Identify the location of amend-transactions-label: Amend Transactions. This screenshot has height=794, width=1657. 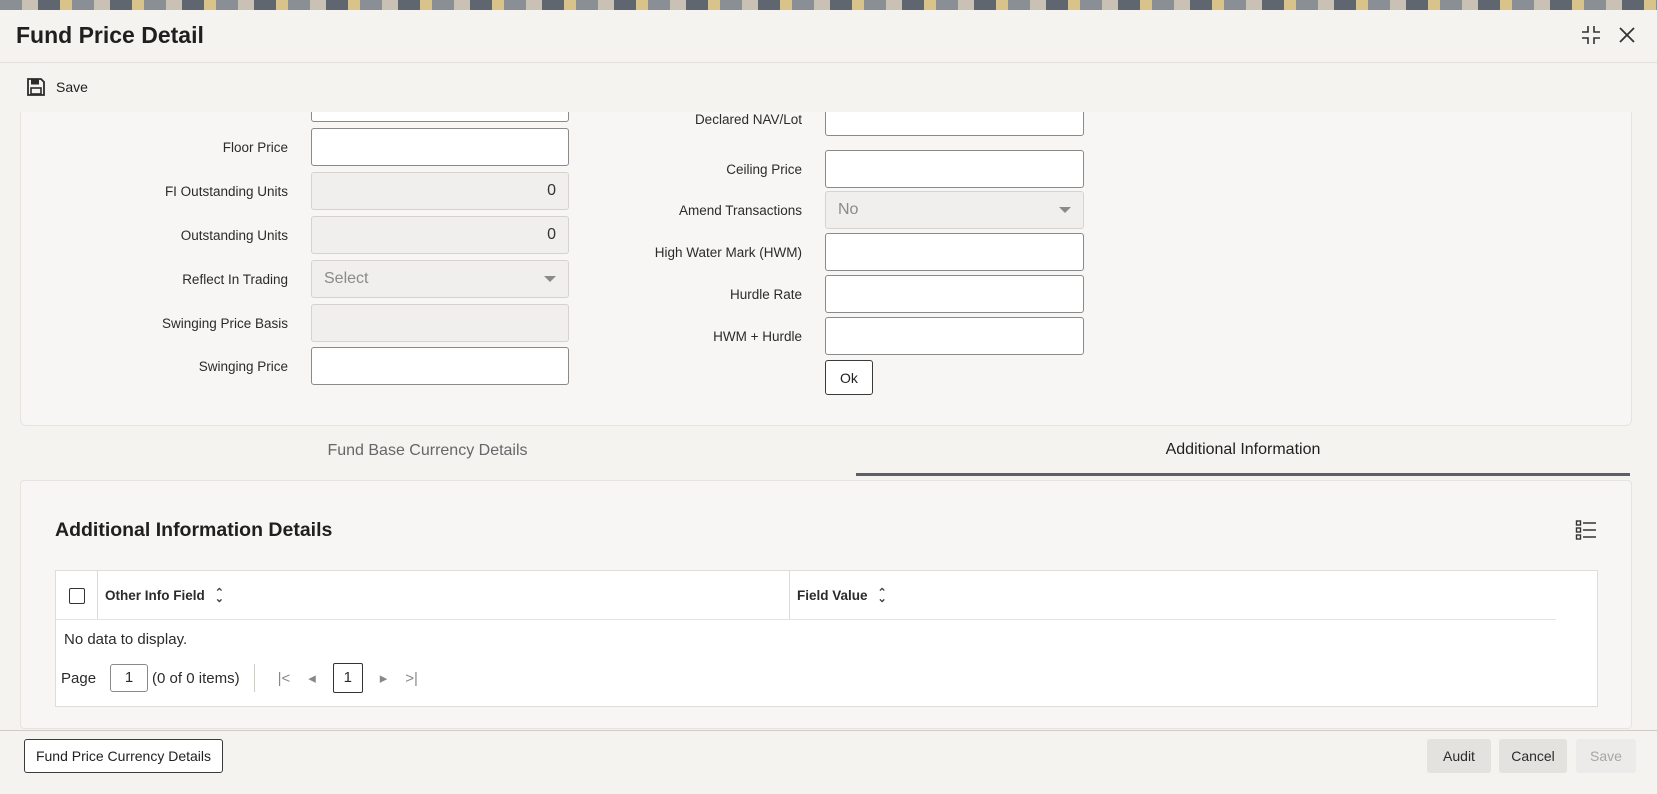
(740, 210).